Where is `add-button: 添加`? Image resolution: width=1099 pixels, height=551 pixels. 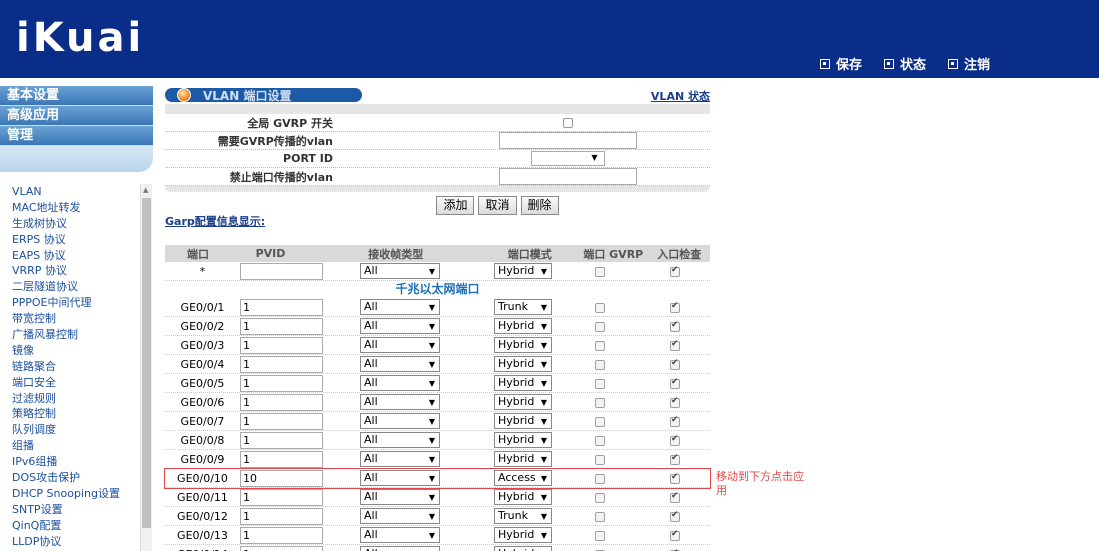 add-button: 添加 is located at coordinates (455, 205).